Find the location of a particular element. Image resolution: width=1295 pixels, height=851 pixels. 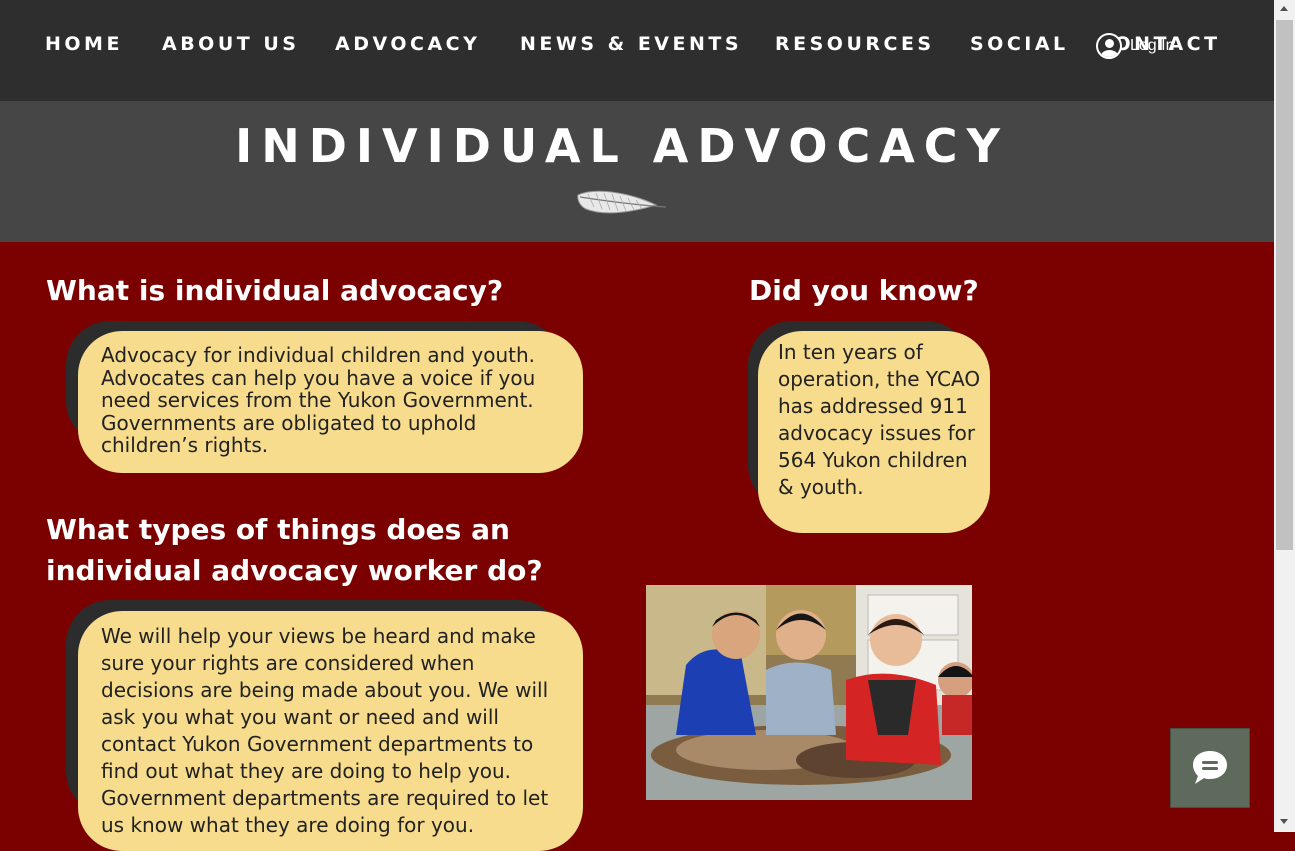

vertical-scrollbar is located at coordinates (1284, 416).